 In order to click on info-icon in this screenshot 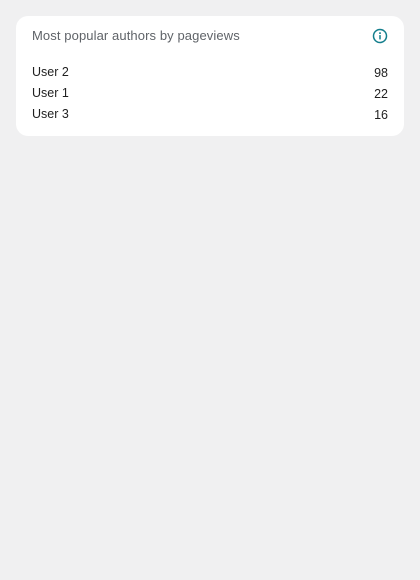, I will do `click(380, 36)`.